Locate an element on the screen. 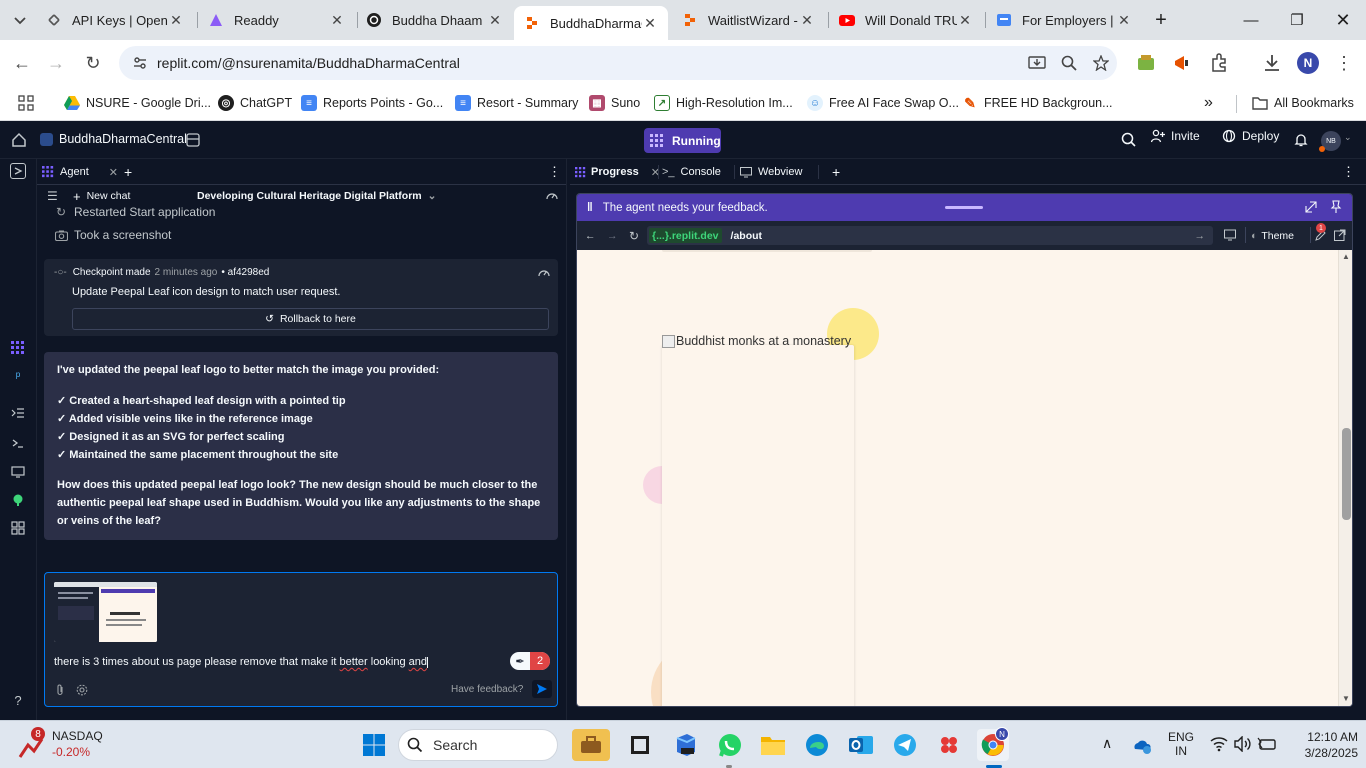  close-window-button: ✕ is located at coordinates (1343, 20).